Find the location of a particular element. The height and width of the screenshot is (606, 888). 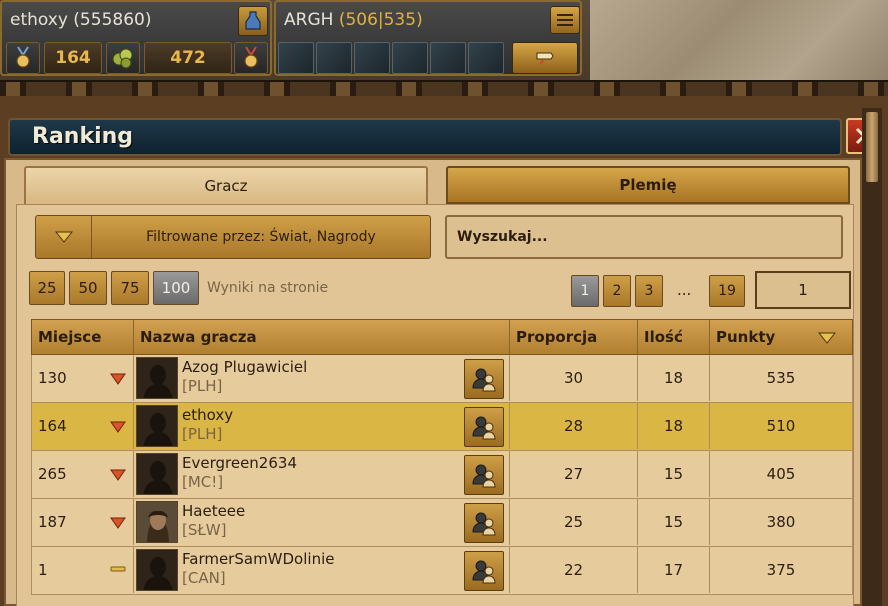

cell-player: Azog Plugawiciel [PLH] is located at coordinates (322, 378).